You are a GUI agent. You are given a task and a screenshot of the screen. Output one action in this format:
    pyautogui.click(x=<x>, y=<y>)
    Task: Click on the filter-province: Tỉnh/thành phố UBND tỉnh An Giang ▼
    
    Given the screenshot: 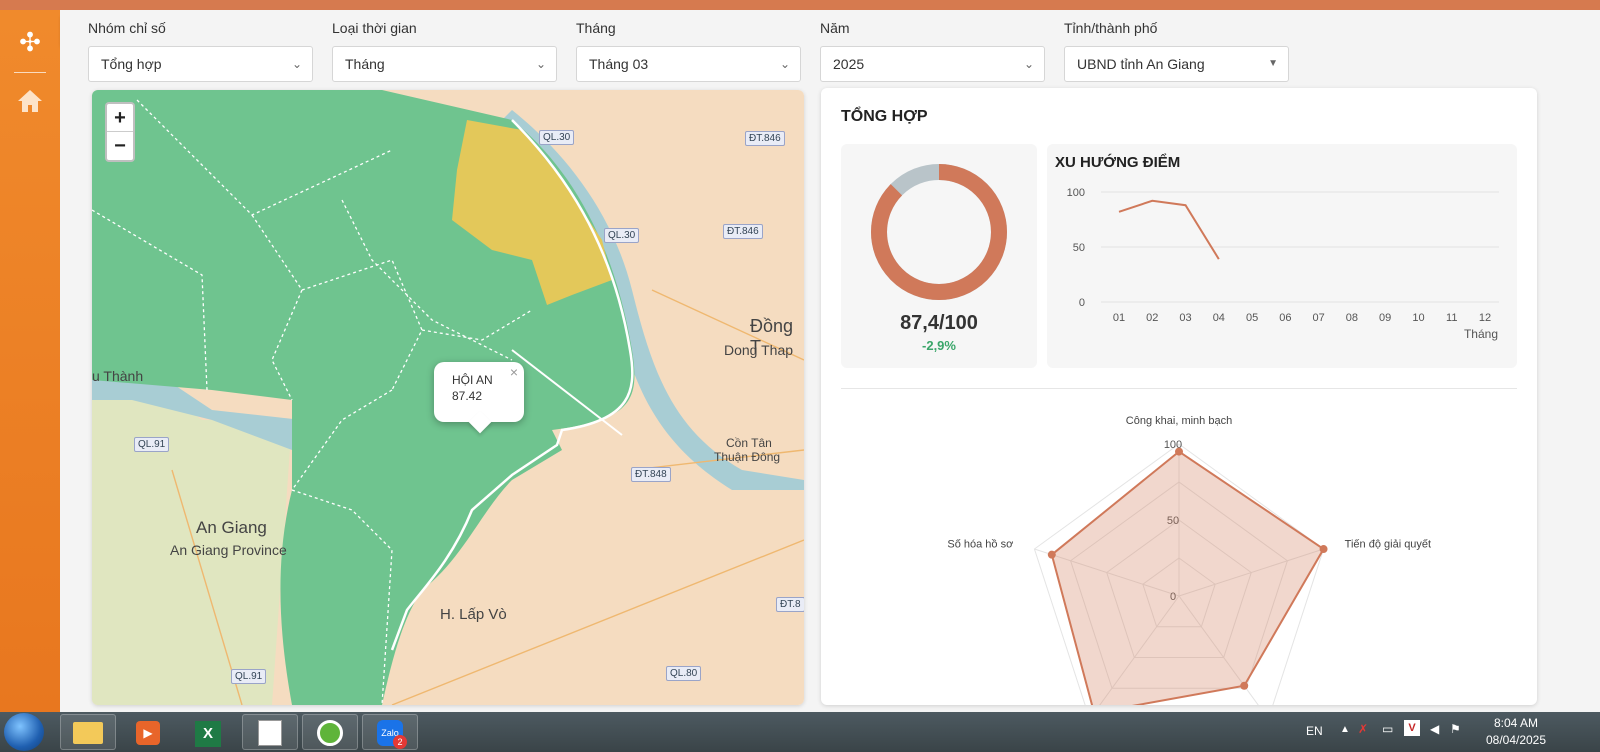 What is the action you would take?
    pyautogui.click(x=1176, y=51)
    